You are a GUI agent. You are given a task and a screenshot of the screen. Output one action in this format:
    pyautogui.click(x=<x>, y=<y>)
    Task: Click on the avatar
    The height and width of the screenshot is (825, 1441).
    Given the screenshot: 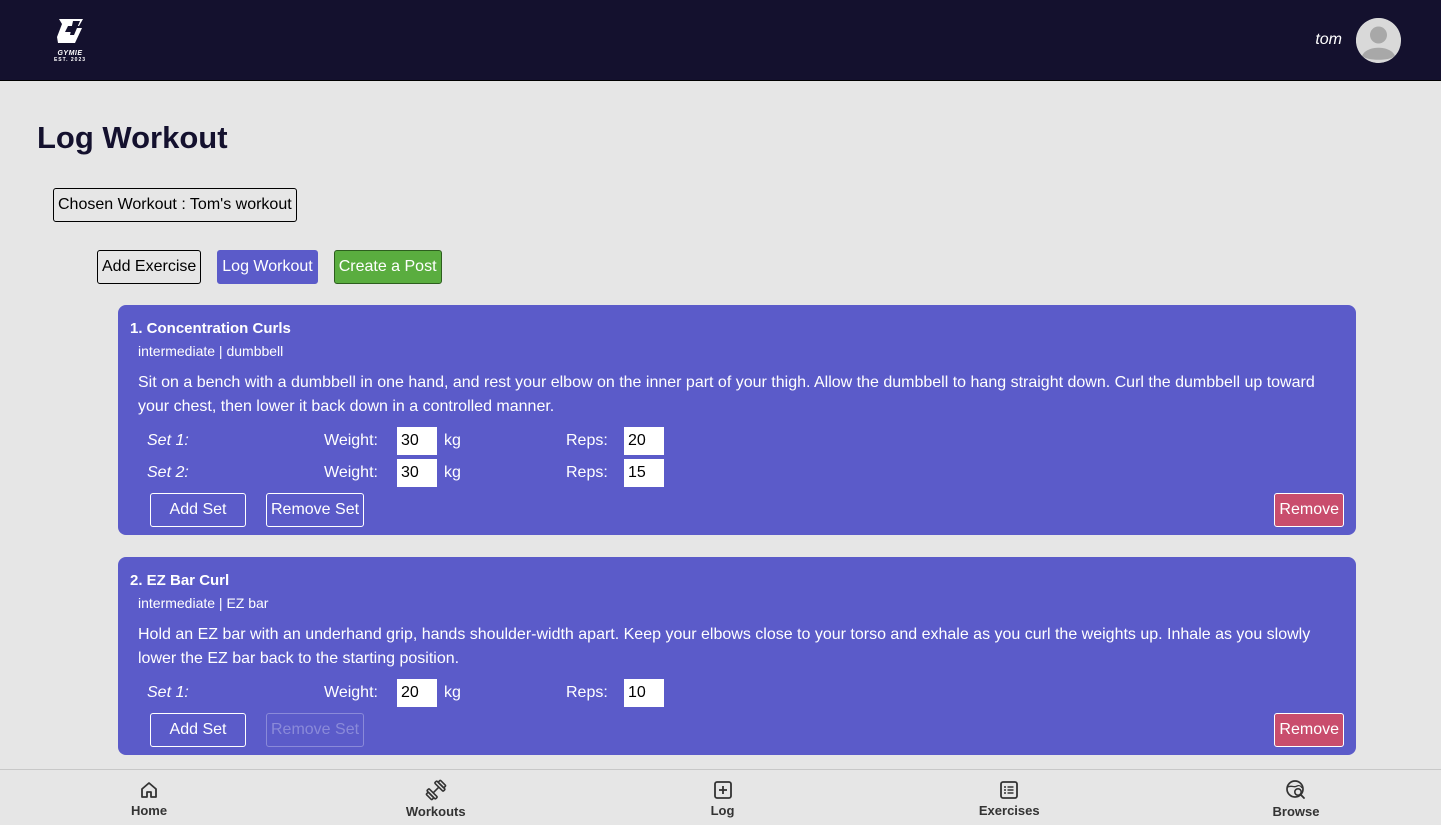 What is the action you would take?
    pyautogui.click(x=1378, y=40)
    